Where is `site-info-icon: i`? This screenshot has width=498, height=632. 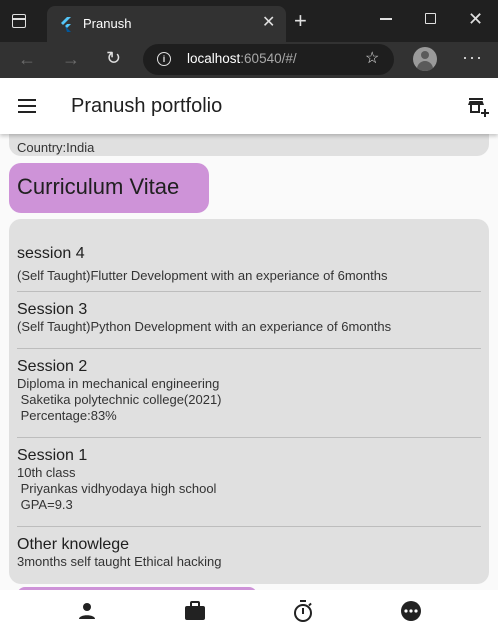
site-info-icon: i is located at coordinates (164, 59).